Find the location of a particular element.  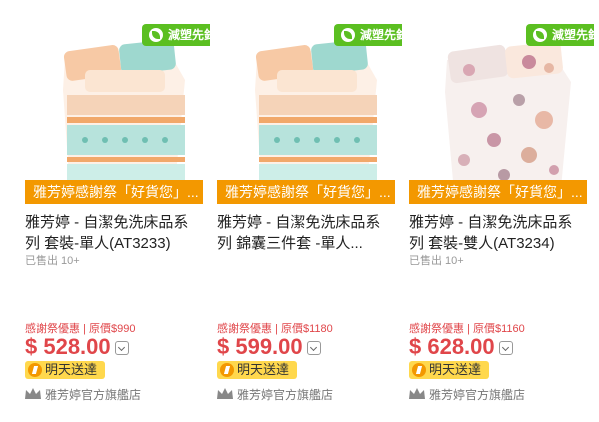

product-title: 雅芳婷 - 自潔免洗床品系列 套裝-單人(AT3233) is located at coordinates (114, 233).